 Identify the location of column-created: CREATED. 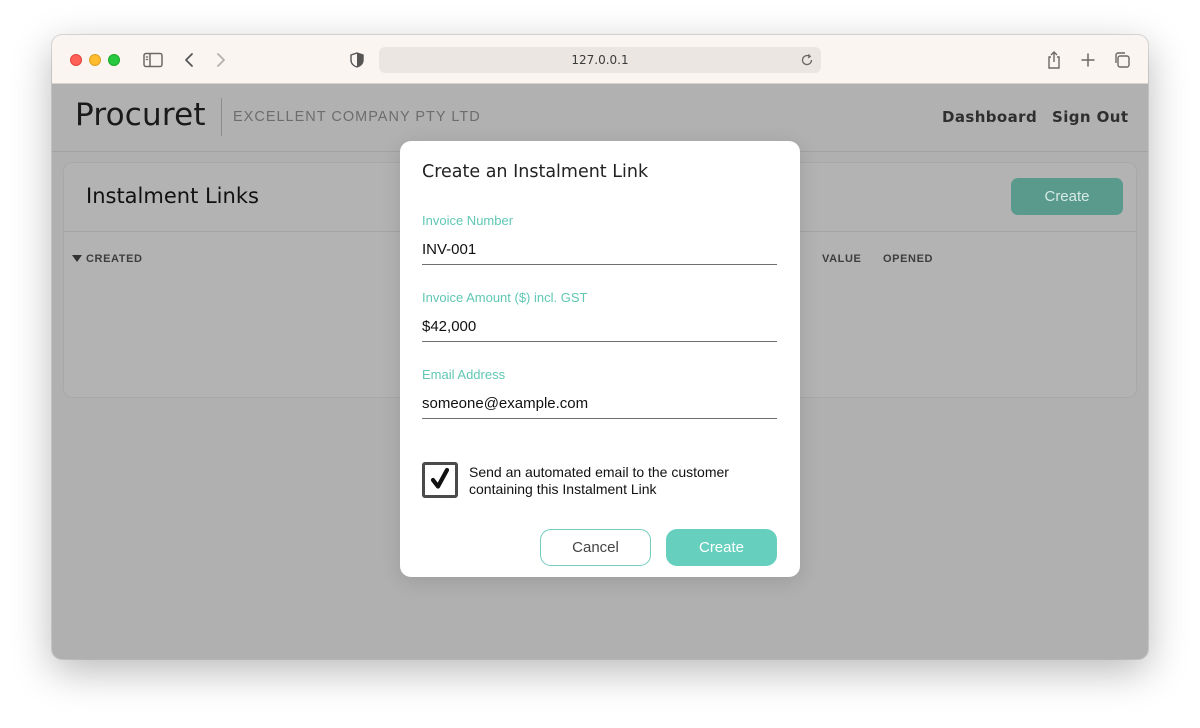
(107, 259).